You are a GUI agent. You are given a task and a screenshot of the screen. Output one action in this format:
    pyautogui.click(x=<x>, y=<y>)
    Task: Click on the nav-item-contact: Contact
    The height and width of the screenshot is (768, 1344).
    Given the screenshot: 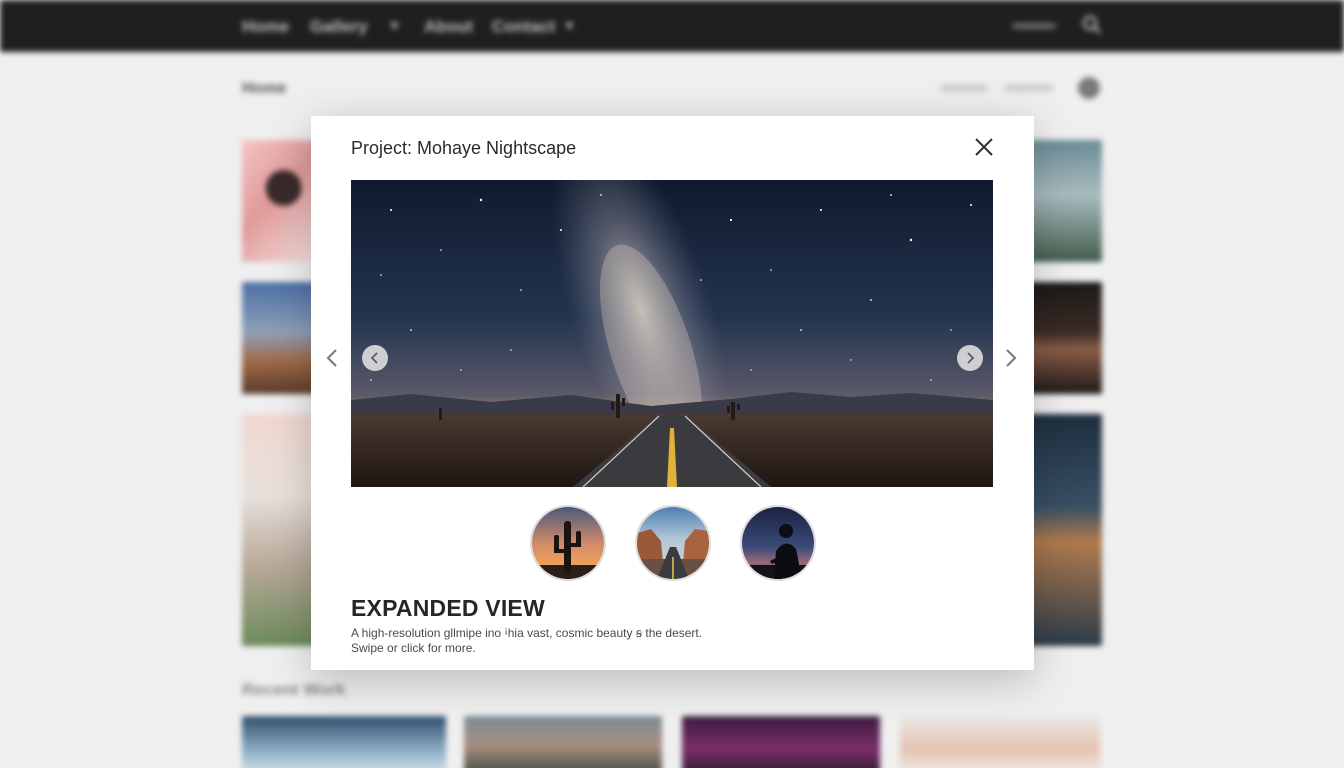 What is the action you would take?
    pyautogui.click(x=523, y=27)
    